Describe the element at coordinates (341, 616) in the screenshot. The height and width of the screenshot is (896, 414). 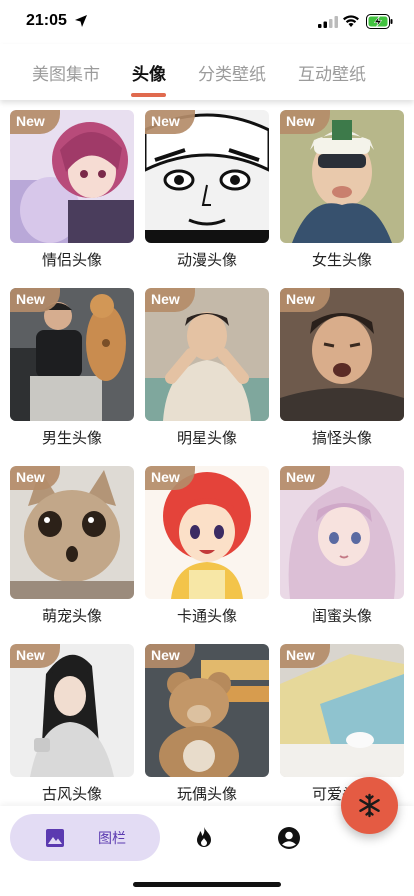
I see `category-label: 闺蜜头像` at that location.